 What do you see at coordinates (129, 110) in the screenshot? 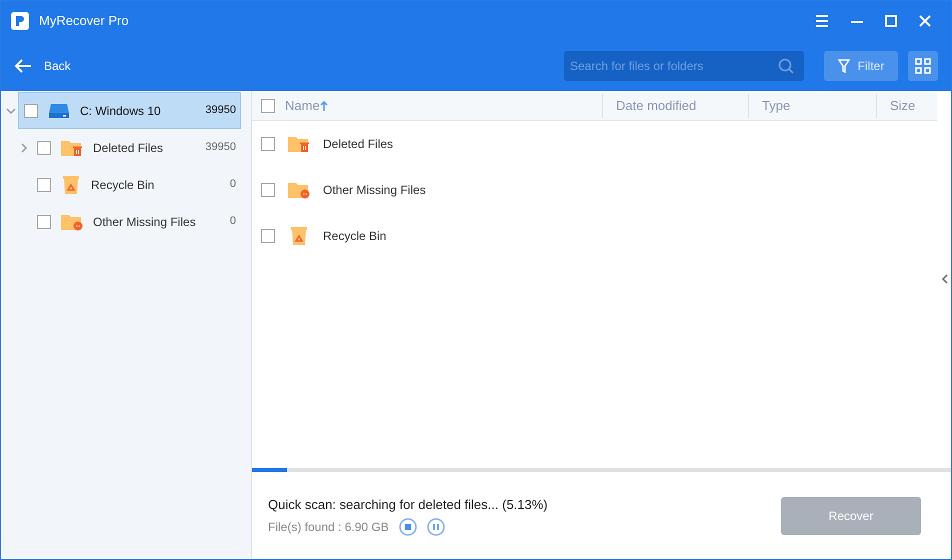
I see `tree-item: C: Windows 10 39950` at bounding box center [129, 110].